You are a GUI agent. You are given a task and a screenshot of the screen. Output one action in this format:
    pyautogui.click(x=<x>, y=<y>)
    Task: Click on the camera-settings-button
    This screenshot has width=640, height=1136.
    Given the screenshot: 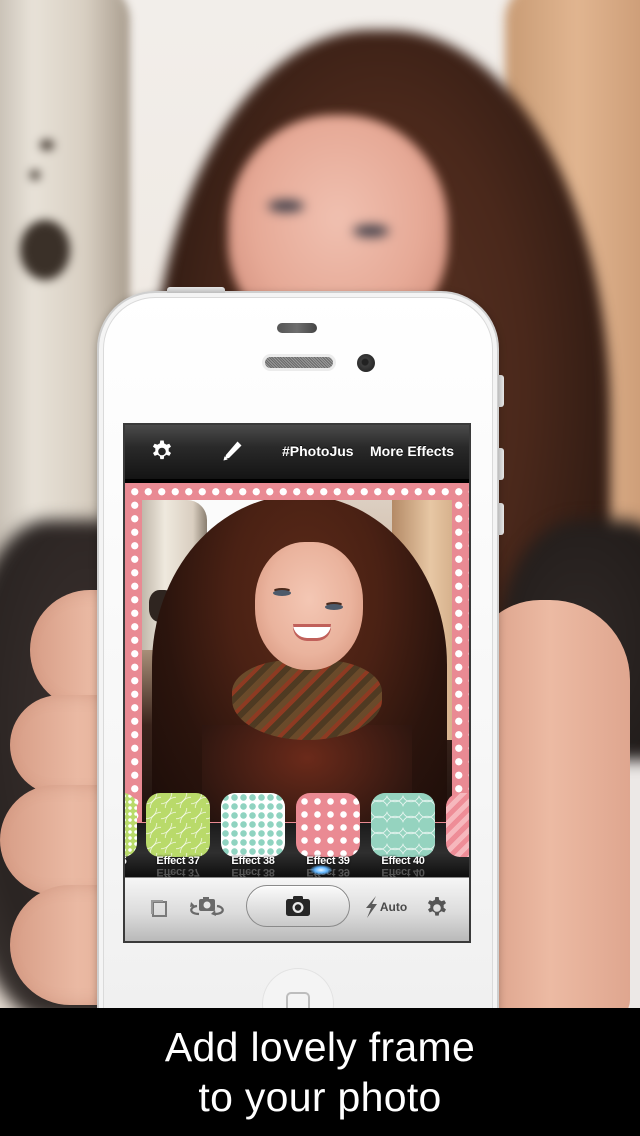 What is the action you would take?
    pyautogui.click(x=437, y=908)
    